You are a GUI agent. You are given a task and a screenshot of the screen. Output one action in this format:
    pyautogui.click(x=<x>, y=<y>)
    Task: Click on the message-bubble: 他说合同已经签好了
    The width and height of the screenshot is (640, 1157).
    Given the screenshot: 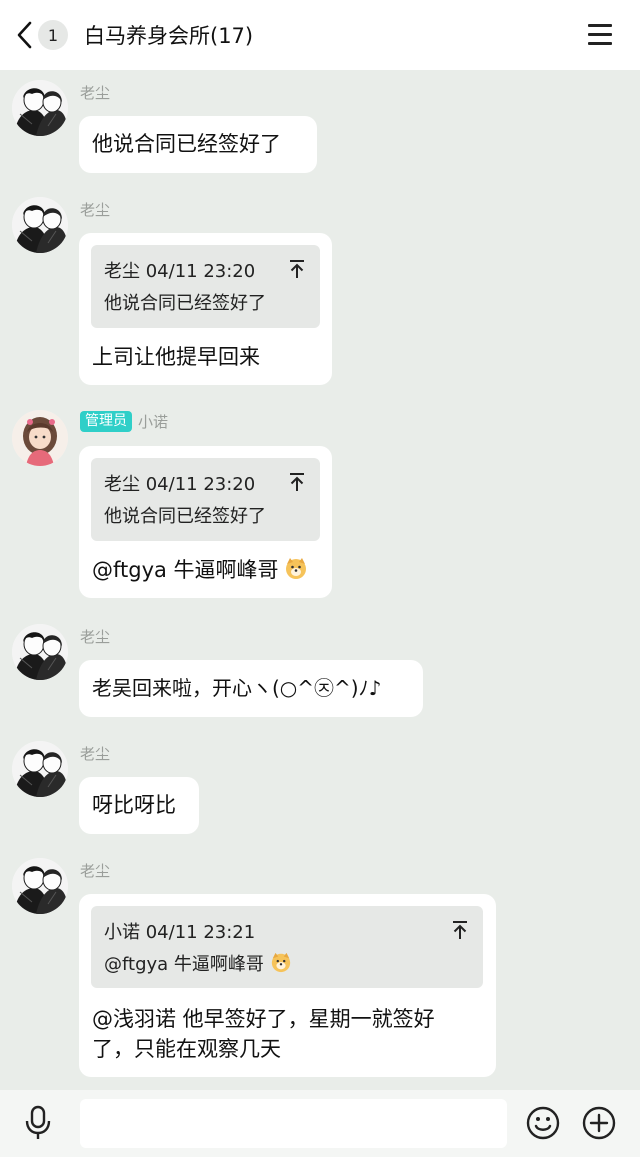 What is the action you would take?
    pyautogui.click(x=198, y=144)
    